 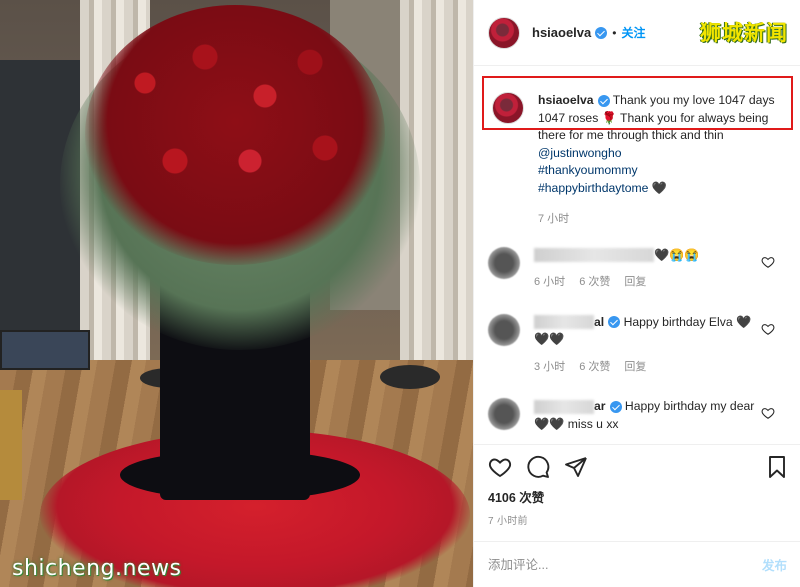 What do you see at coordinates (649, 345) in the screenshot?
I see `comment-text: al Happy birthday Elva 🖤🖤🖤 3 小时 6 次赞 回复` at bounding box center [649, 345].